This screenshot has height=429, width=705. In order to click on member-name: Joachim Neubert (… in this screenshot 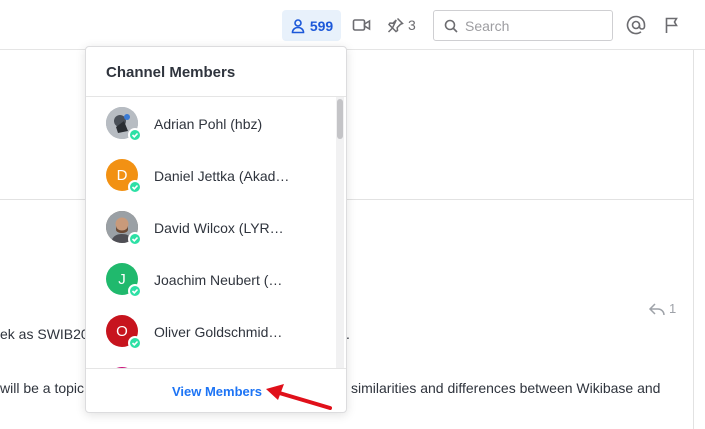, I will do `click(218, 280)`.